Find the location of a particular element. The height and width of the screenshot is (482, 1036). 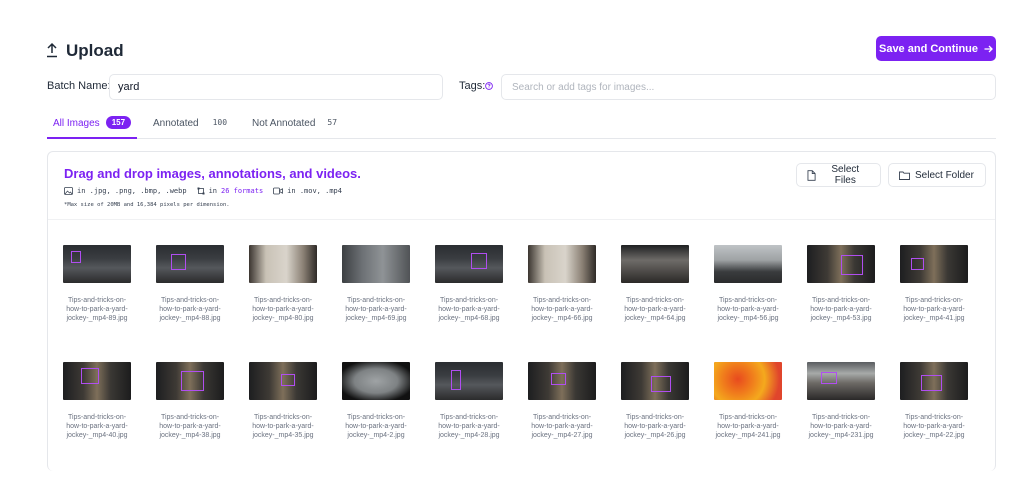

filename-line: jockey-_mp4-80.jpg is located at coordinates (283, 318).